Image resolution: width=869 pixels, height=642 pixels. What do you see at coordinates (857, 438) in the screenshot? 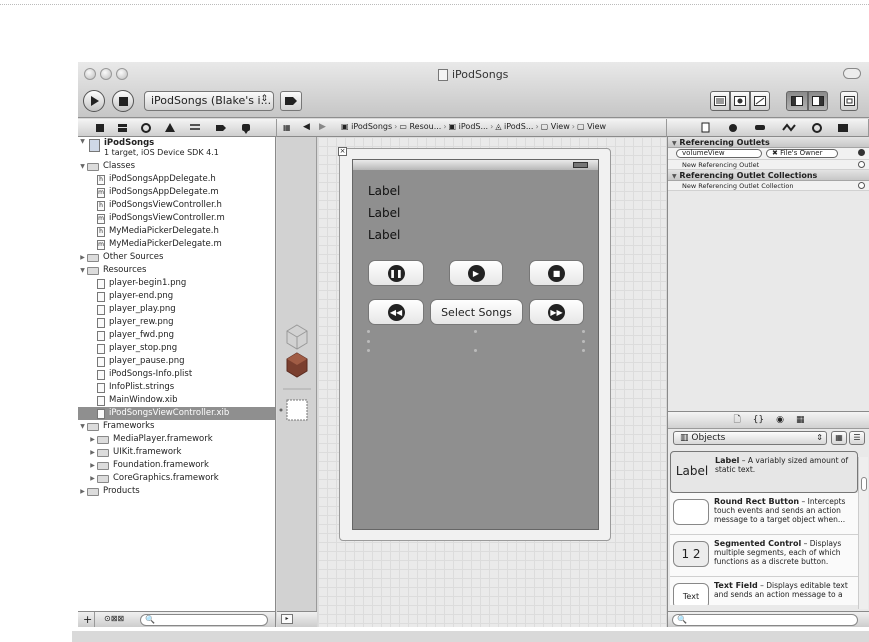
I see `list-view-toggle: ☰` at bounding box center [857, 438].